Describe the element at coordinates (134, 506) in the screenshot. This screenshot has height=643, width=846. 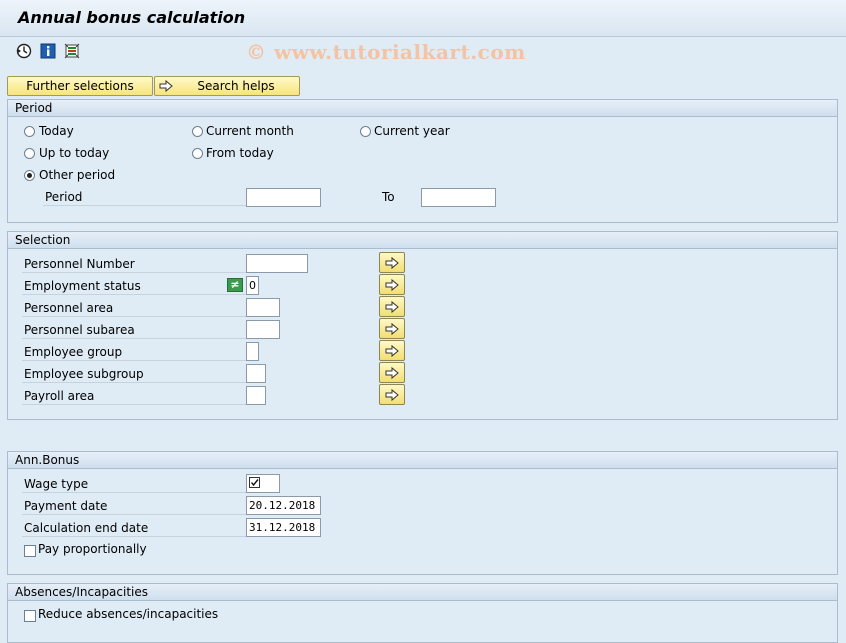
I see `payment-date-label: Payment date` at that location.